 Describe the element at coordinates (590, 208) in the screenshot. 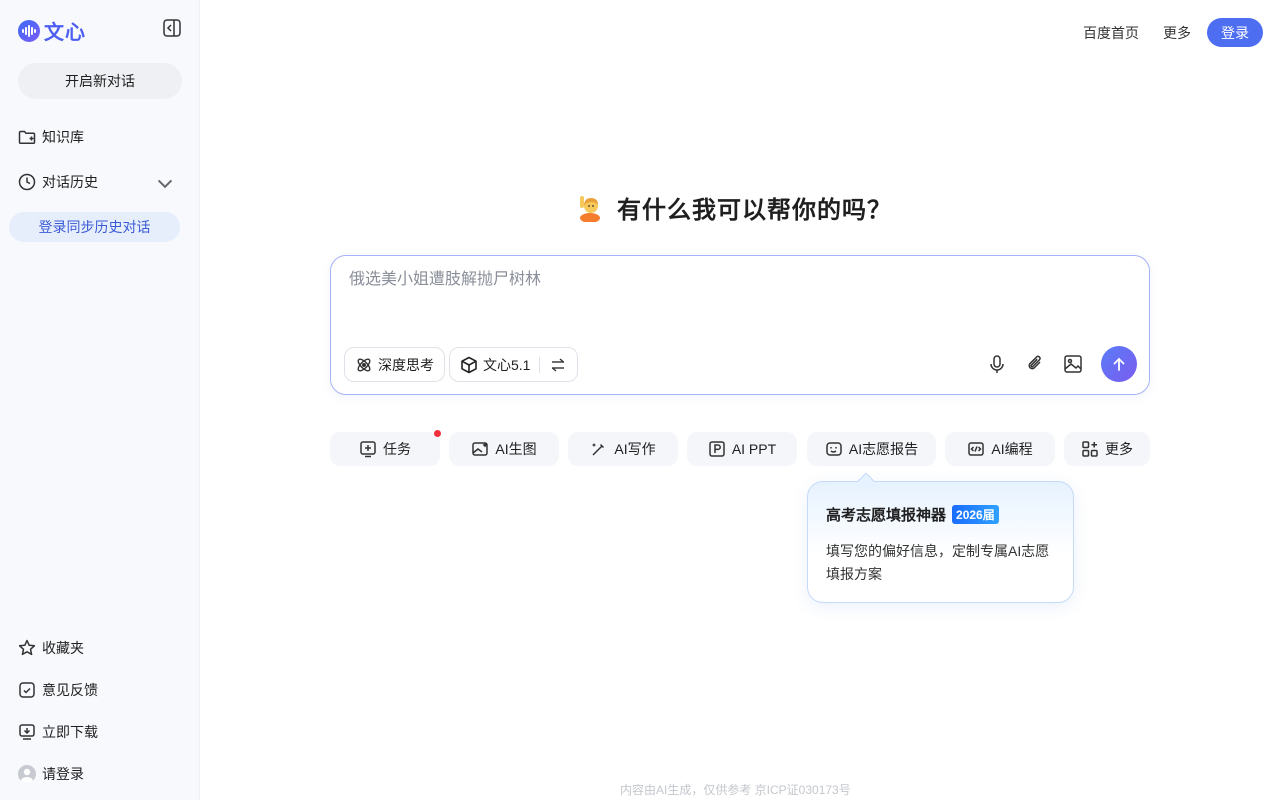

I see `raising-hand-emoji-icon` at that location.